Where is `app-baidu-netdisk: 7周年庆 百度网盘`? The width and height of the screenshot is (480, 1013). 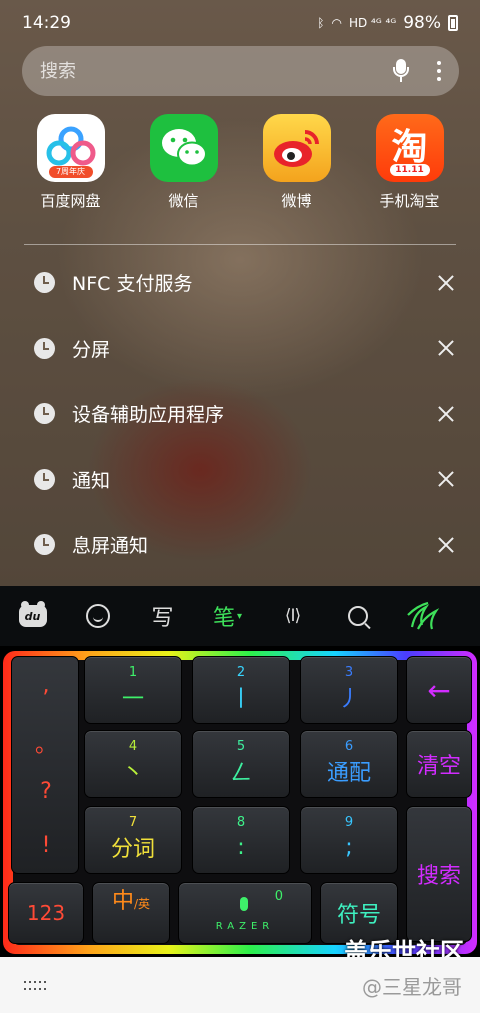 app-baidu-netdisk: 7周年庆 百度网盘 is located at coordinates (70, 162).